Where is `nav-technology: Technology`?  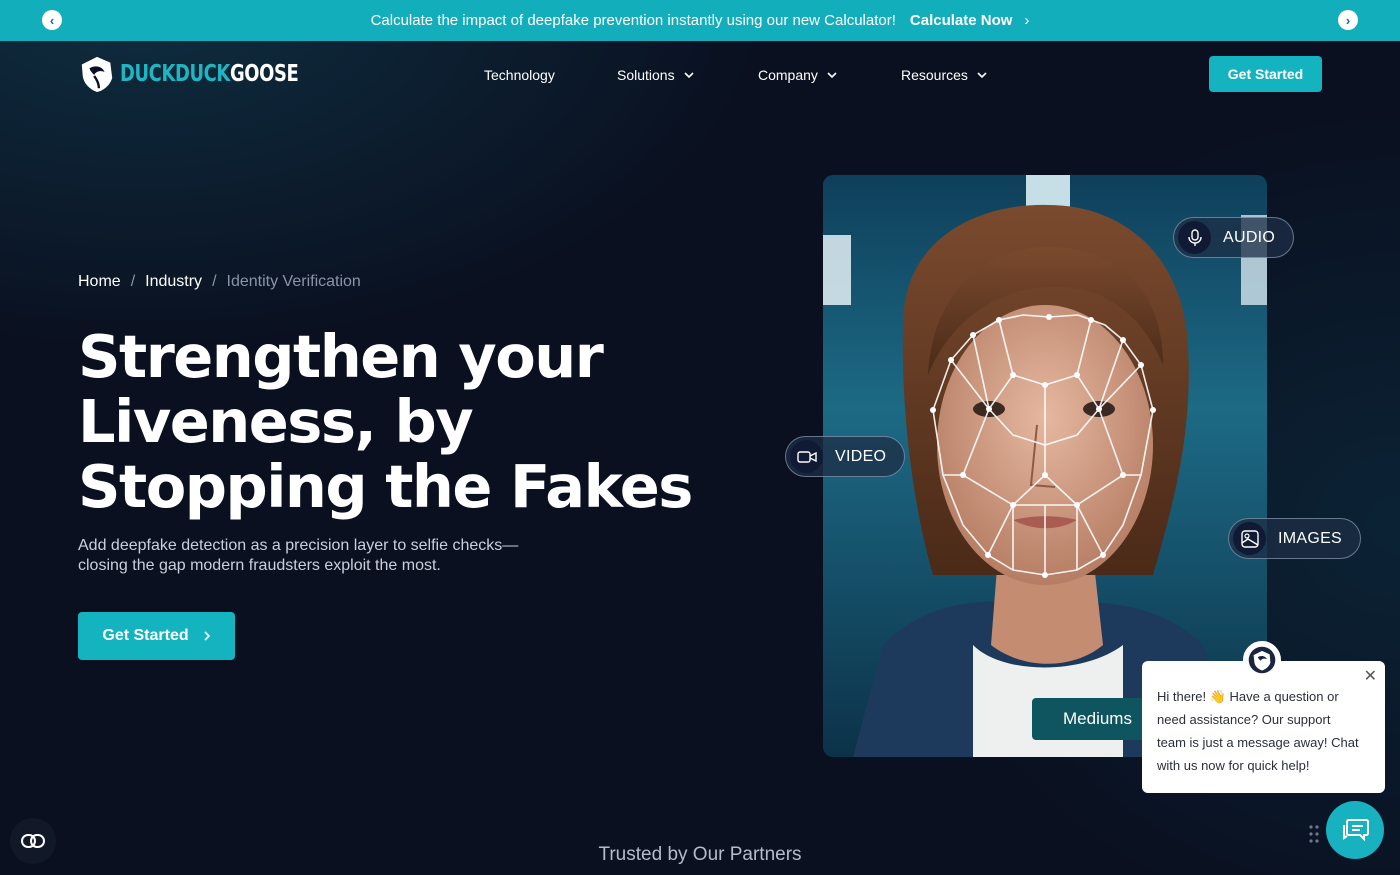 nav-technology: Technology is located at coordinates (519, 75).